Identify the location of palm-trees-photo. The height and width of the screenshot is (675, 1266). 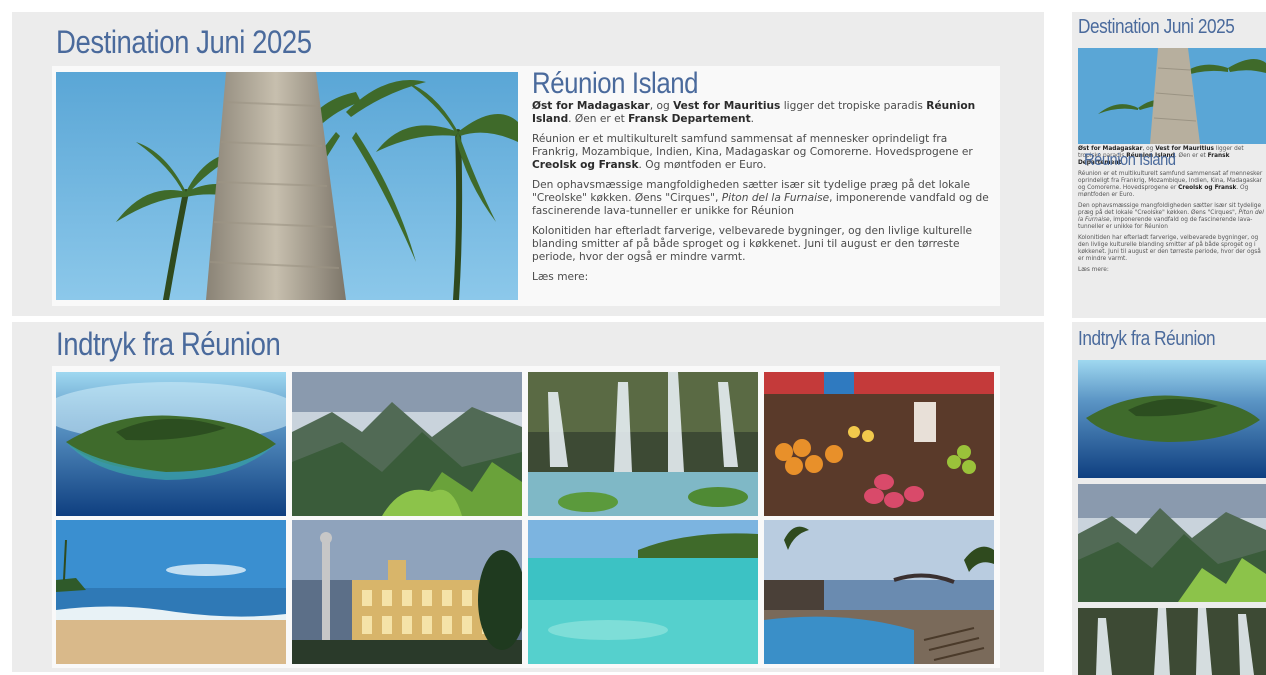
(287, 186).